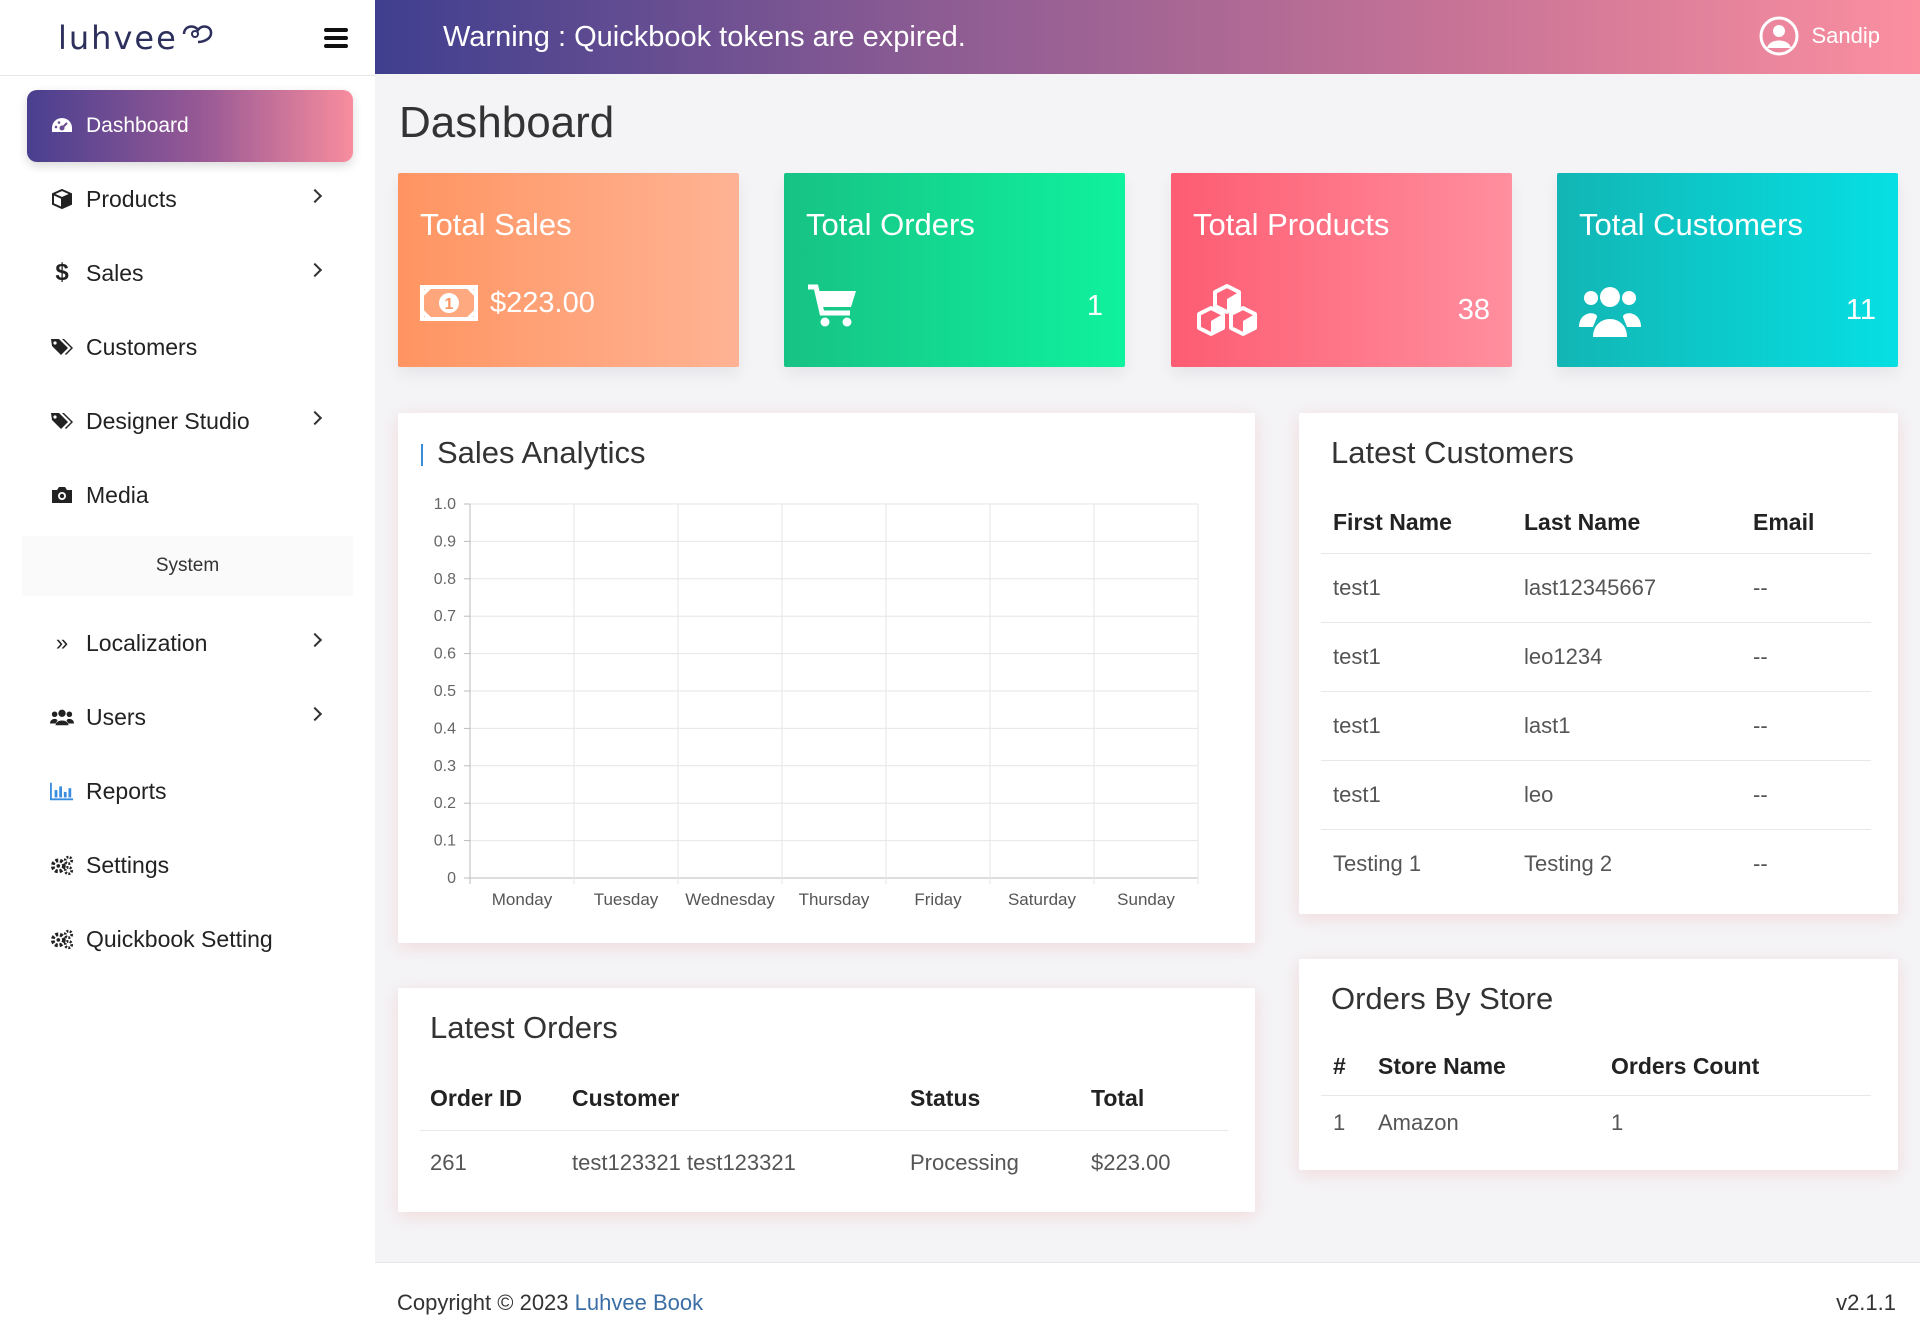  I want to click on menu-toggle-icon, so click(336, 38).